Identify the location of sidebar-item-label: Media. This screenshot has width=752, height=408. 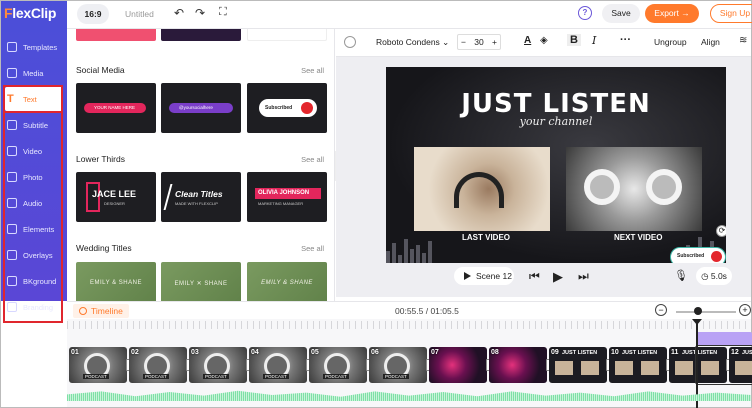
(33, 73).